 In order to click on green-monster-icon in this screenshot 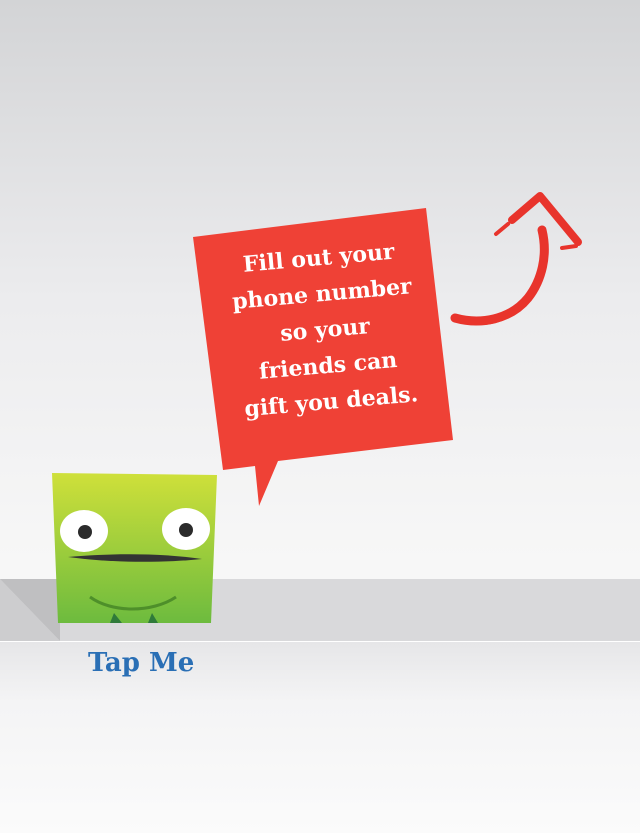, I will do `click(134, 548)`.